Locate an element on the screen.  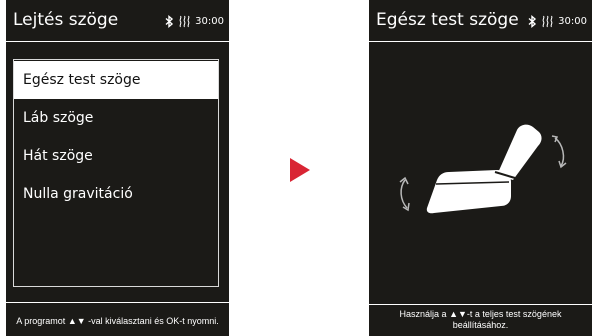
menu-item-zero-gravity: Nulla gravitáció is located at coordinates (116, 194).